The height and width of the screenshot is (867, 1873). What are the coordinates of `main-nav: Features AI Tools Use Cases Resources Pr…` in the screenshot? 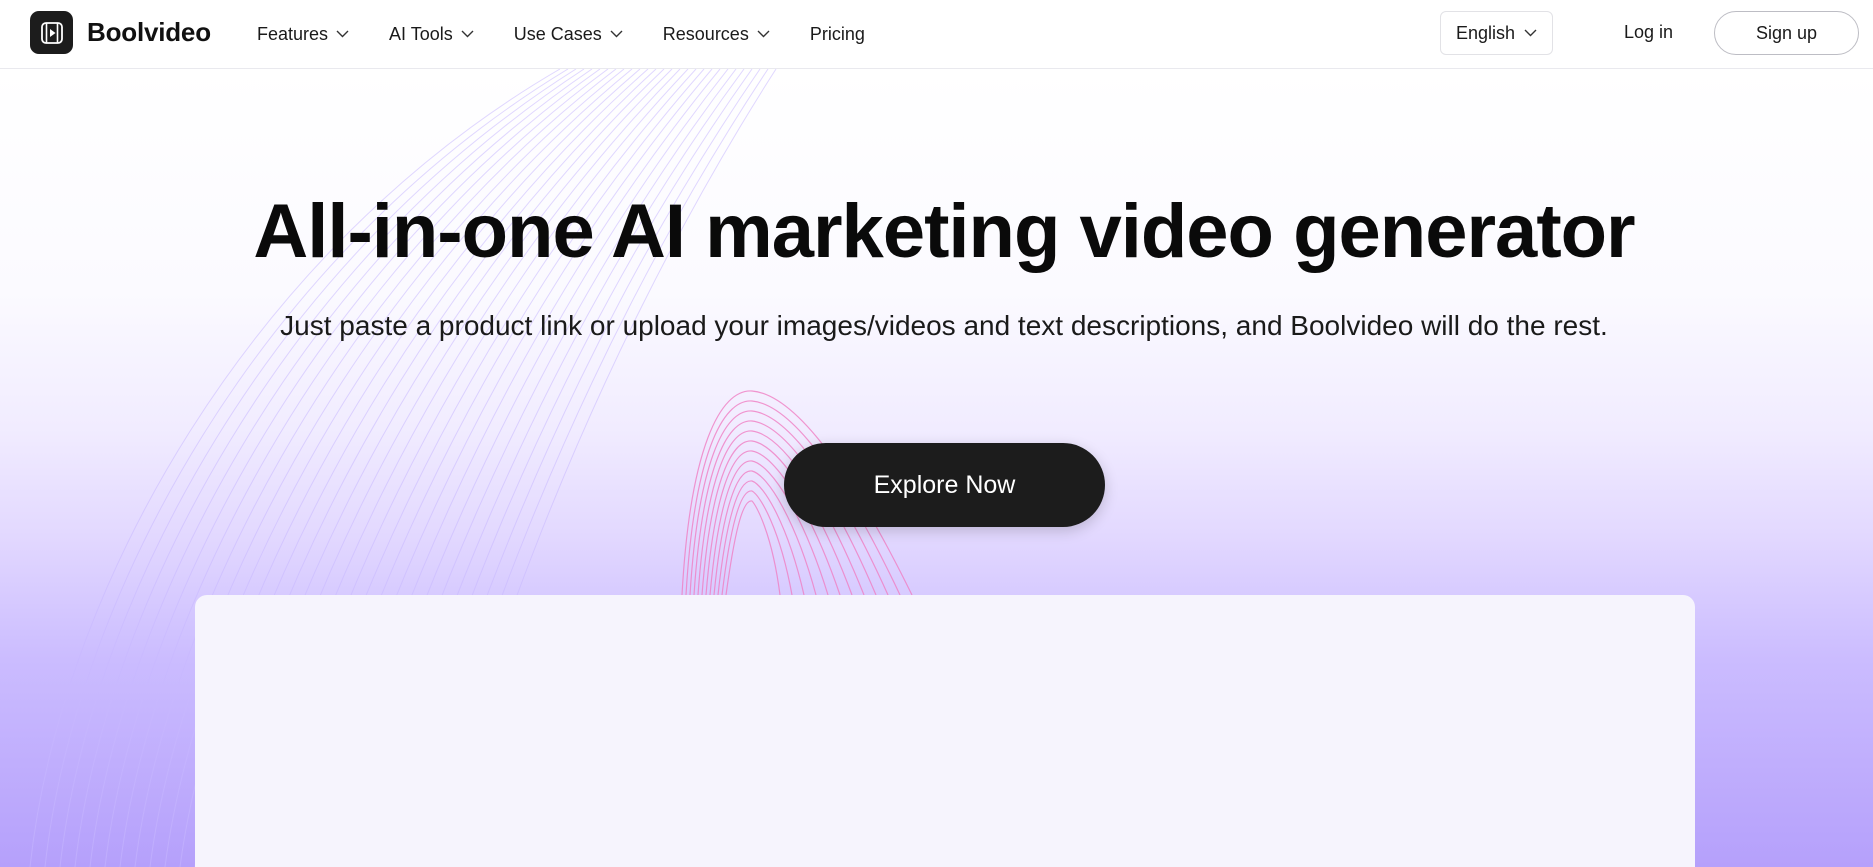 It's located at (581, 34).